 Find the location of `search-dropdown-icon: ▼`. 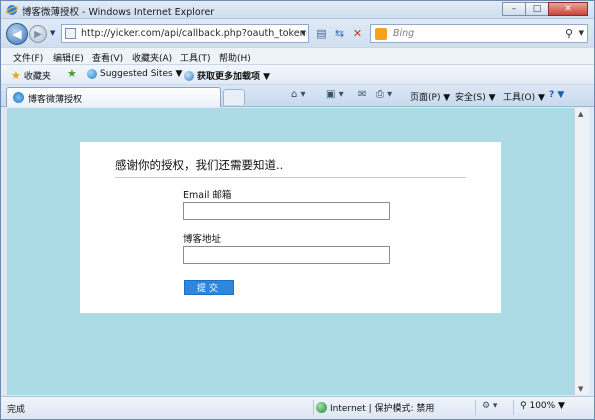

search-dropdown-icon: ▼ is located at coordinates (581, 33).